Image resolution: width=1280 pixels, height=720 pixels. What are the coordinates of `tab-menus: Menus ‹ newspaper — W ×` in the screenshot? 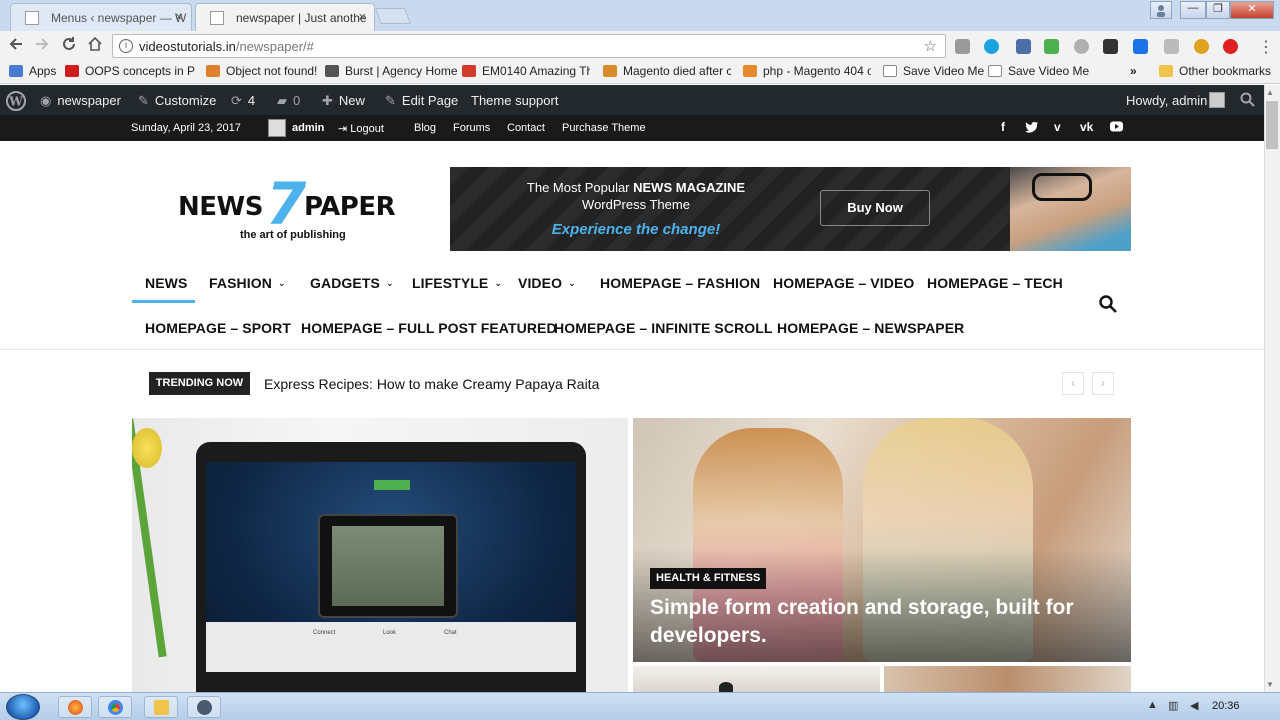 It's located at (101, 17).